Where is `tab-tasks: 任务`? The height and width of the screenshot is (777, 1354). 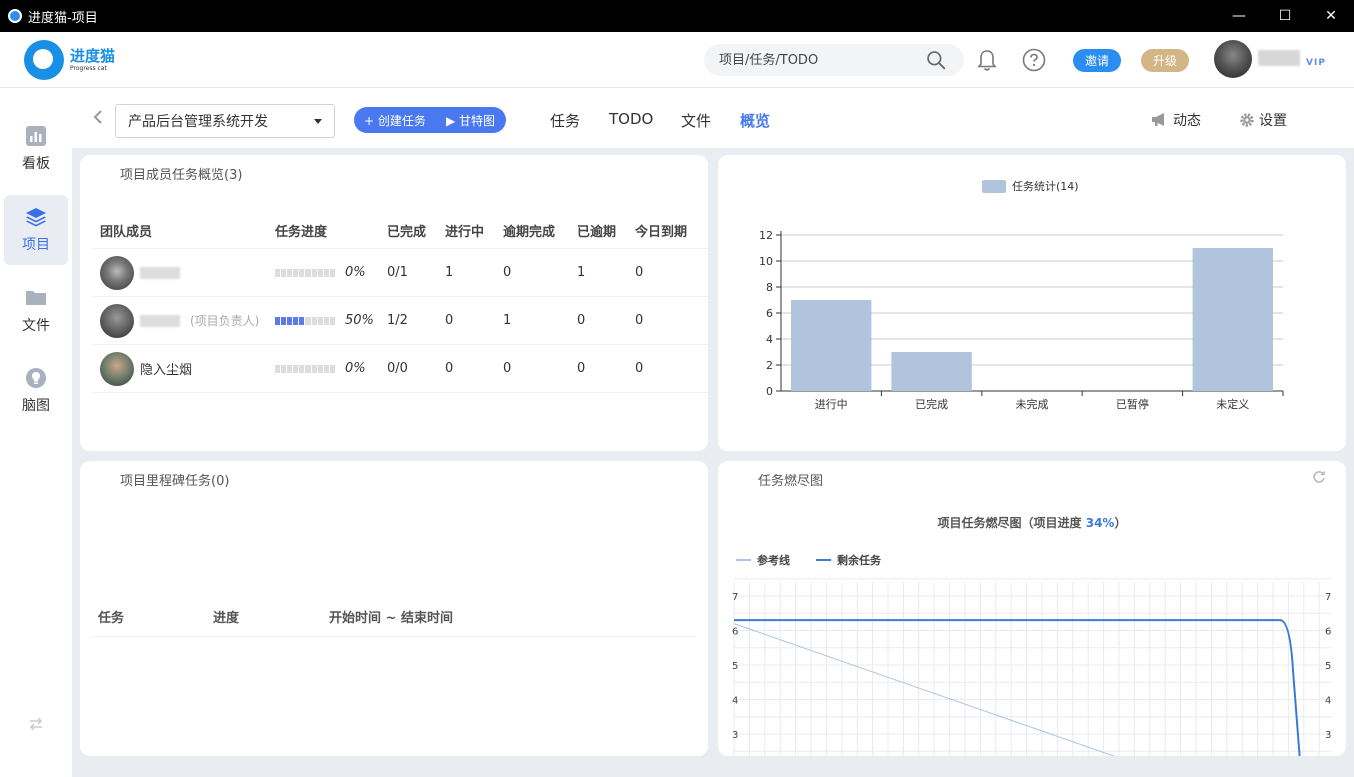 tab-tasks: 任务 is located at coordinates (565, 120).